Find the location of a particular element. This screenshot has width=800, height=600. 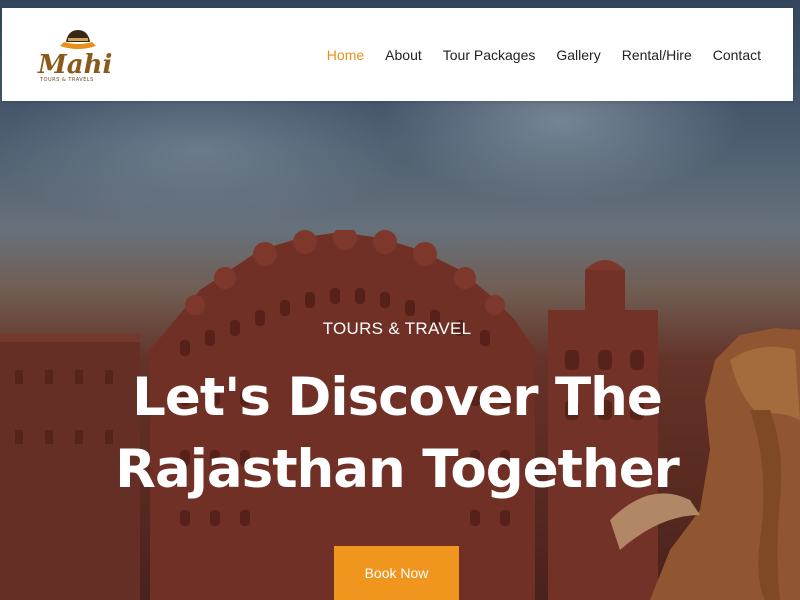

hat-icon is located at coordinates (78, 39).